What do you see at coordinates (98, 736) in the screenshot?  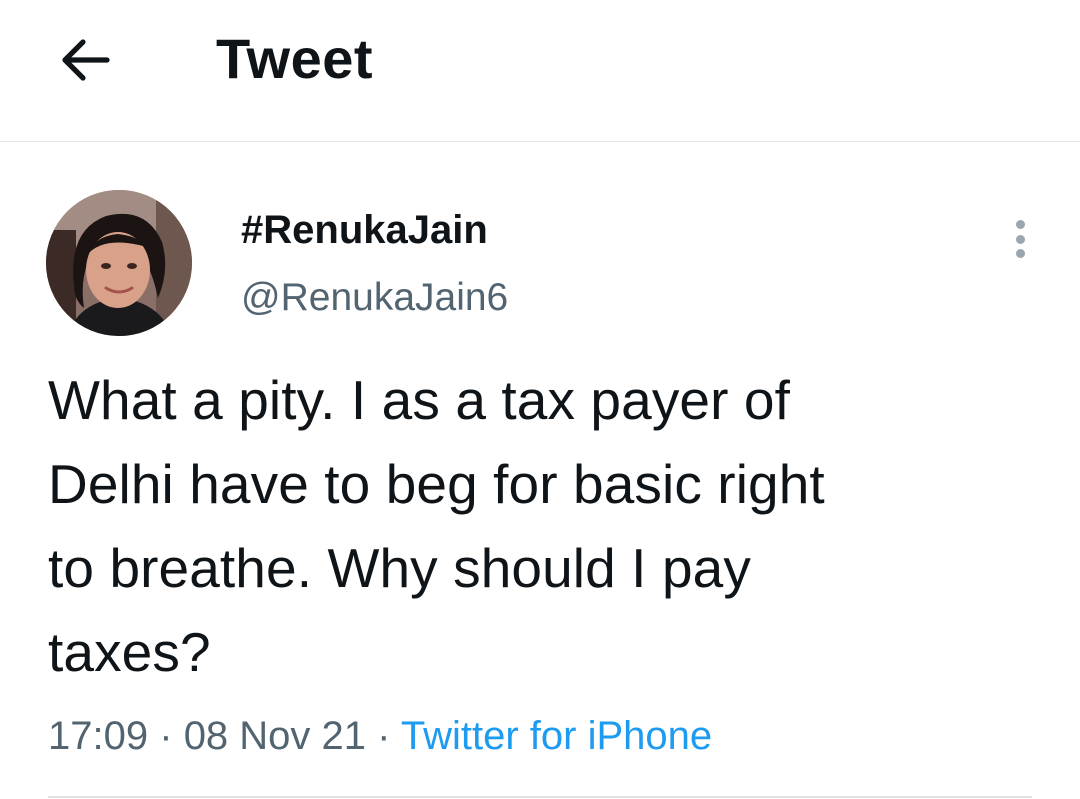 I see `tweet-time: 17:09` at bounding box center [98, 736].